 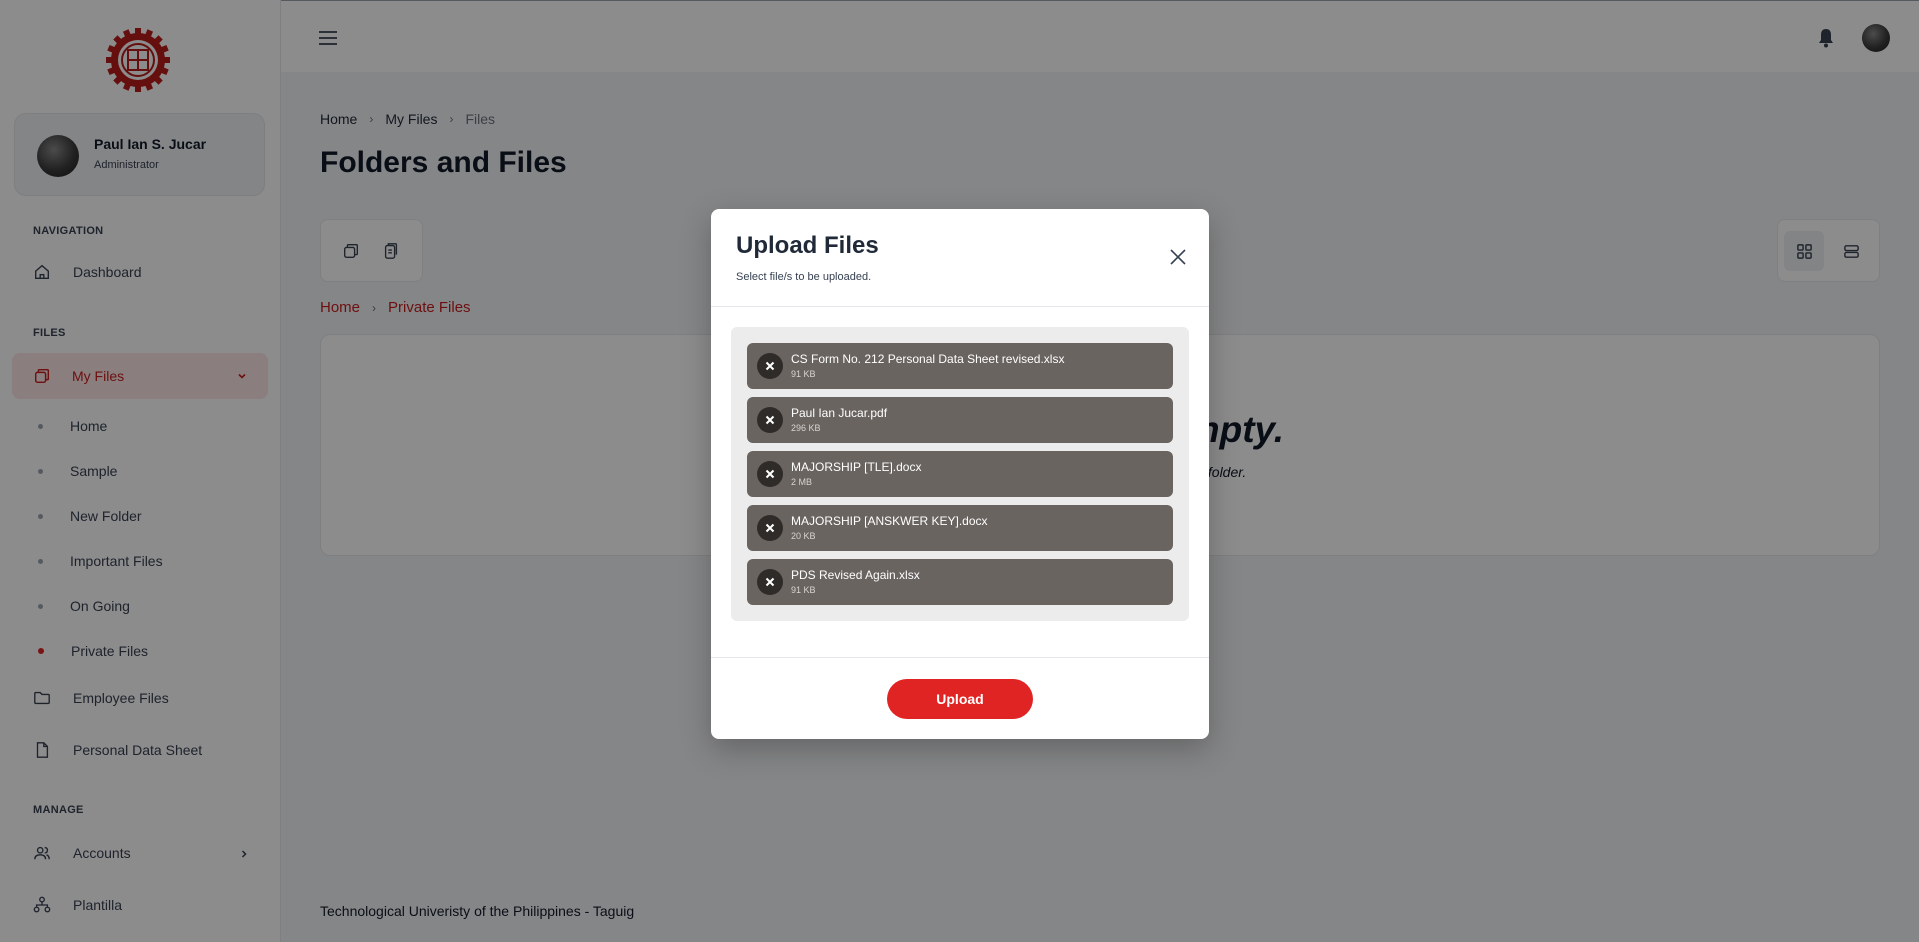 What do you see at coordinates (839, 413) in the screenshot?
I see `file-name: Paul Ian Jucar.pdf` at bounding box center [839, 413].